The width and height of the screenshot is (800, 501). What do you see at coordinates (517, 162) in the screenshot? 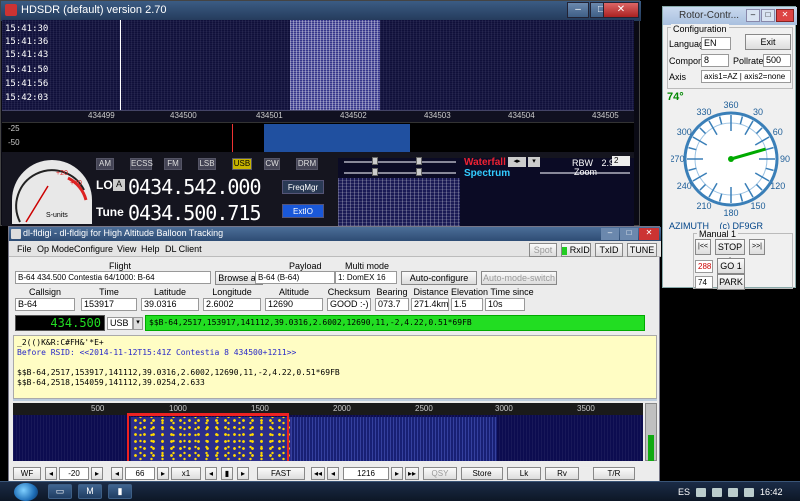
I see `wf-spin: ◂▸` at bounding box center [517, 162].